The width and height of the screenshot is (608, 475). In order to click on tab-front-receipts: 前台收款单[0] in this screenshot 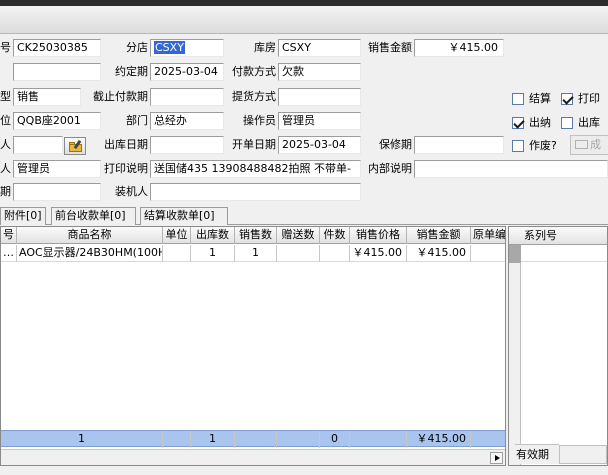, I will do `click(93, 216)`.